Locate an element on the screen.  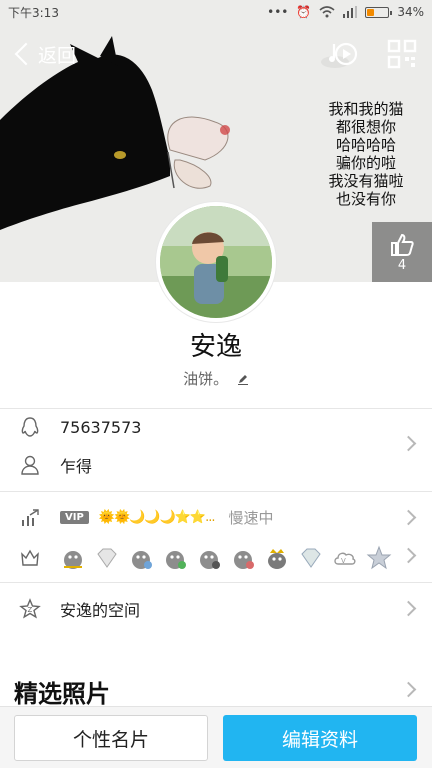
side-badges: 4 2枚 is located at coordinates (402, 252).